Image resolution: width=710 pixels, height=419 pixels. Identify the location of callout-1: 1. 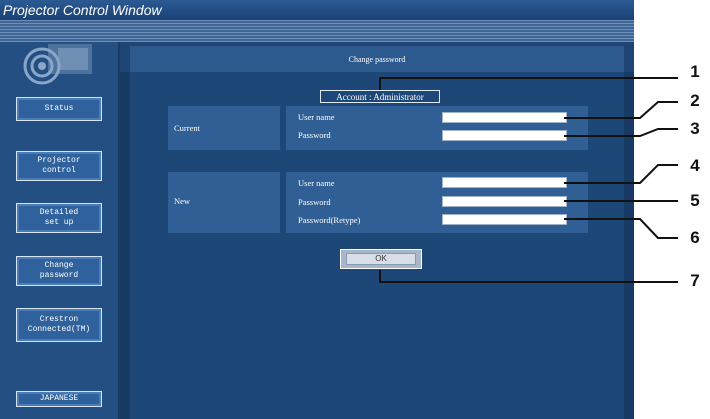
(695, 71).